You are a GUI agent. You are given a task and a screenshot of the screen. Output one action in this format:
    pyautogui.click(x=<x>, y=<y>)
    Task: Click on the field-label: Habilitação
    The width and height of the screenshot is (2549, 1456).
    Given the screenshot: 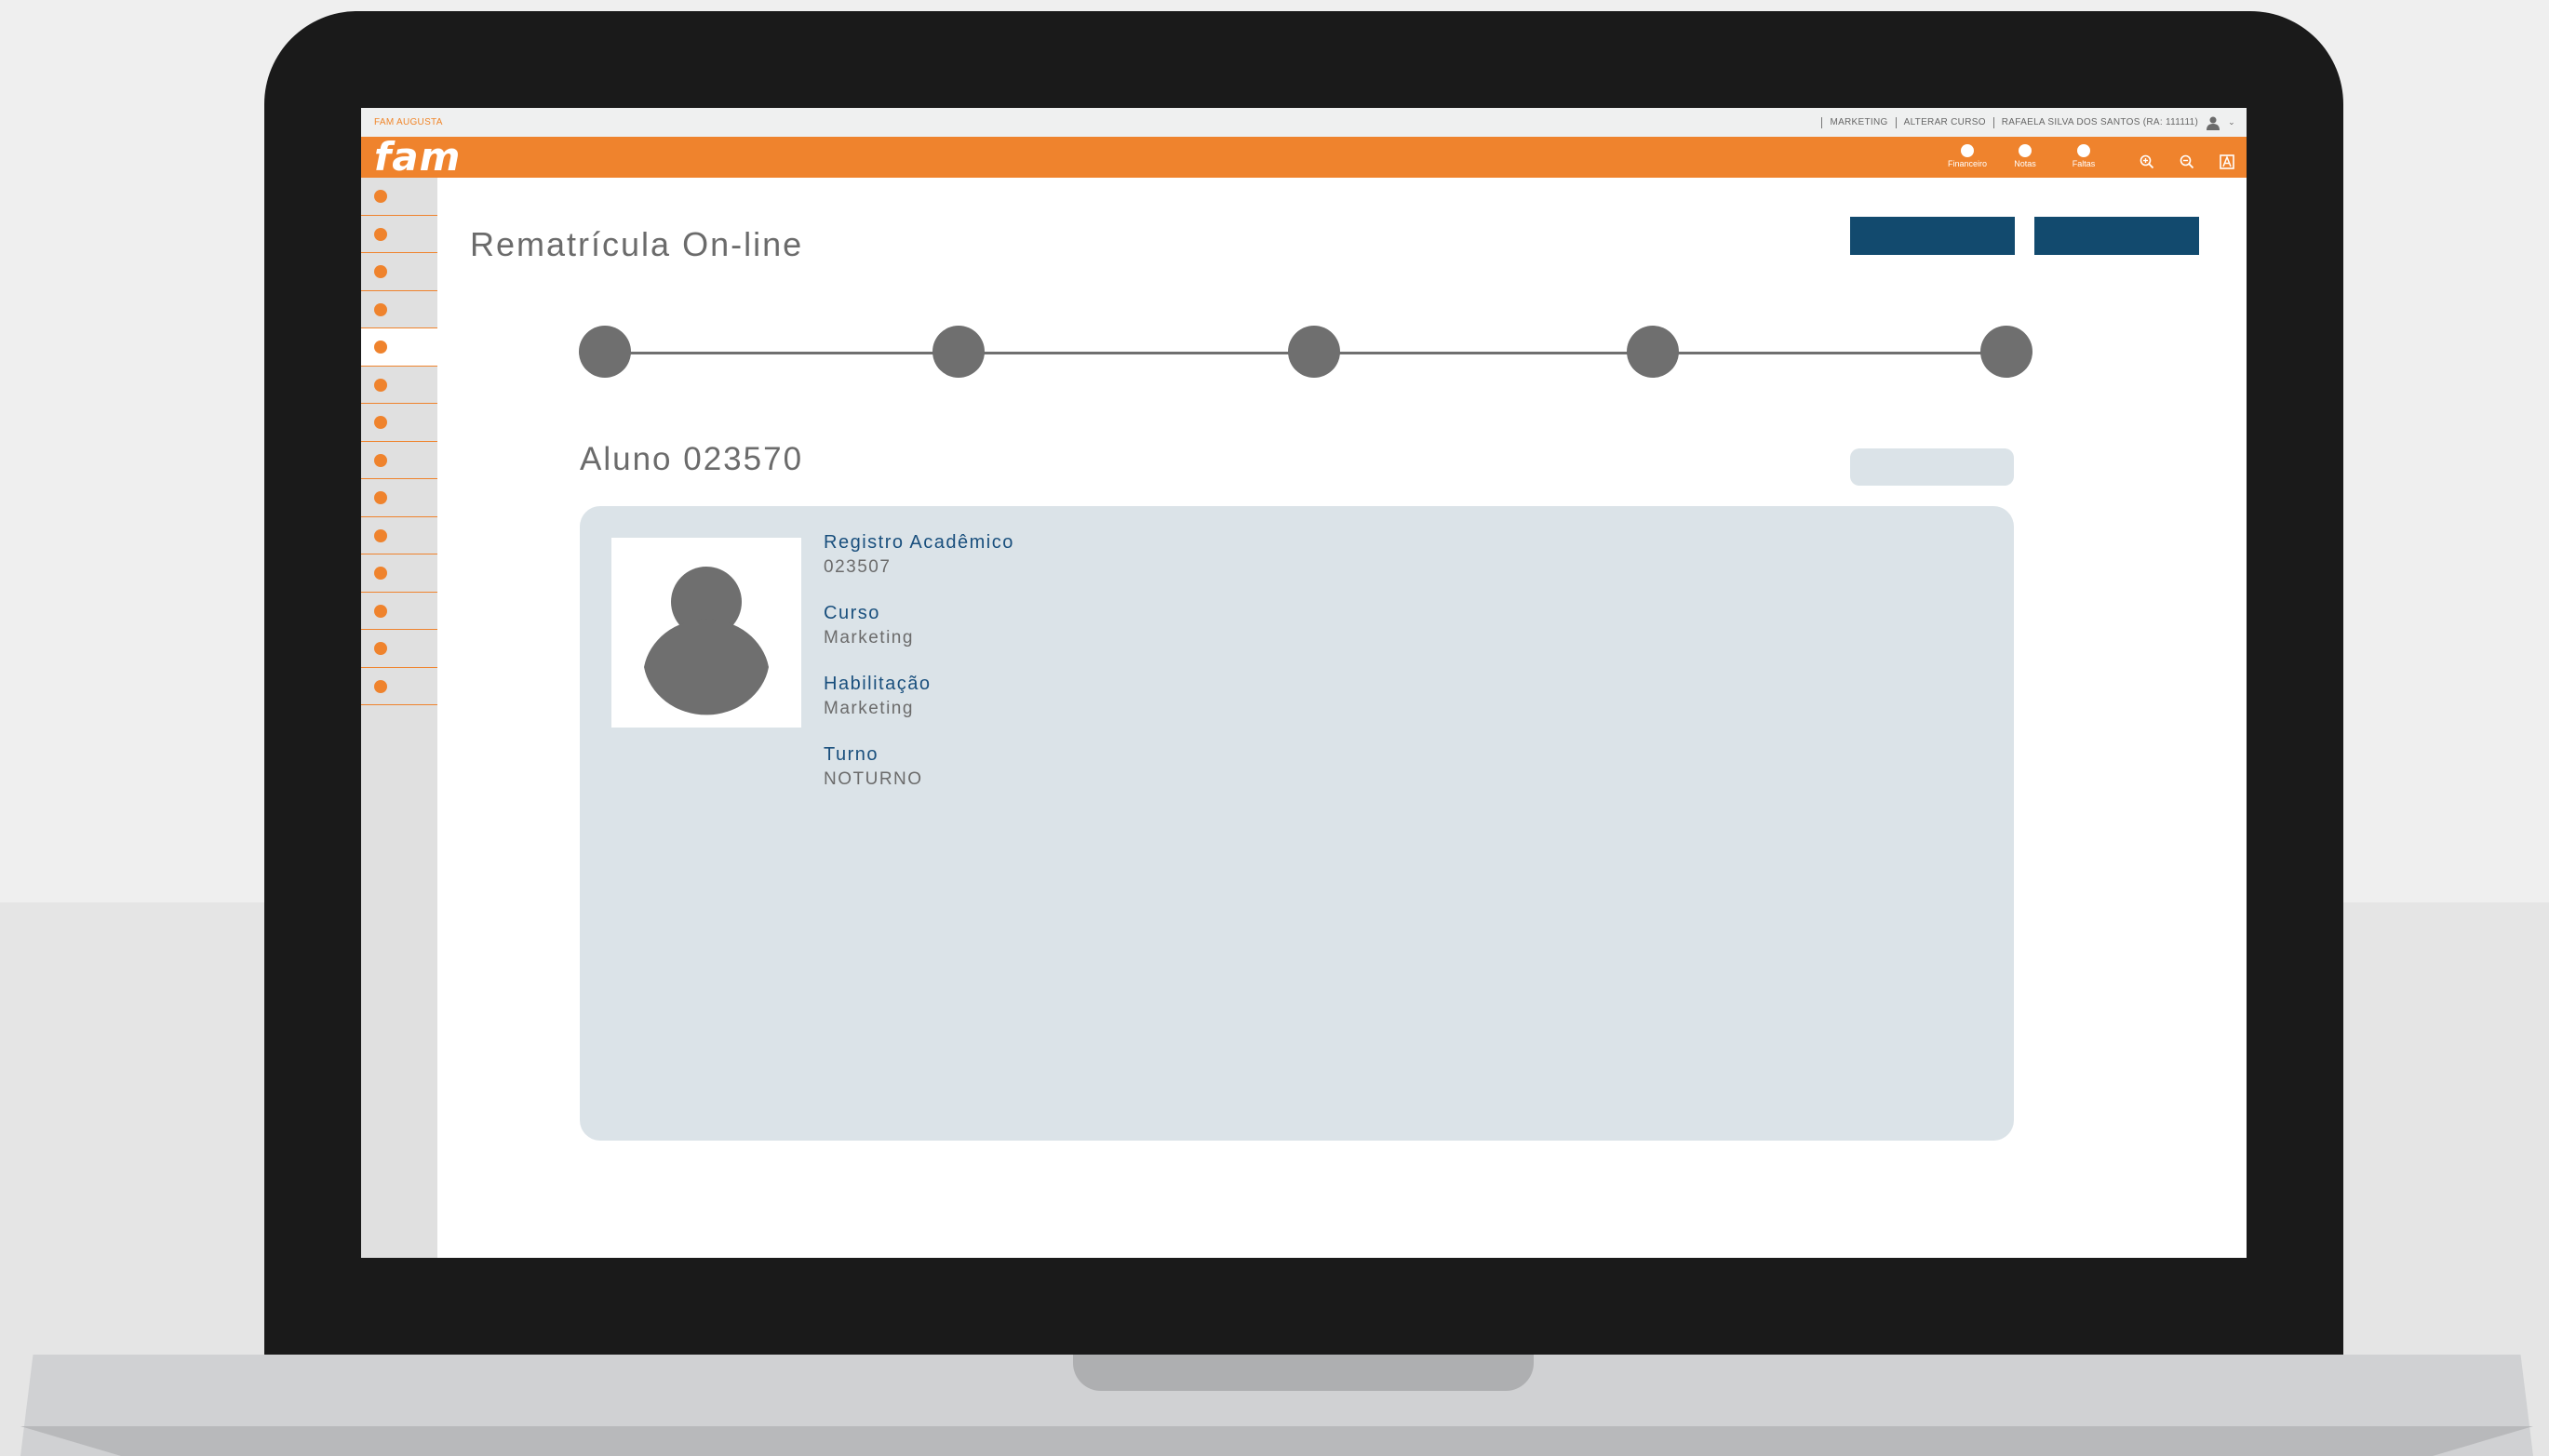 What is the action you would take?
    pyautogui.click(x=878, y=684)
    